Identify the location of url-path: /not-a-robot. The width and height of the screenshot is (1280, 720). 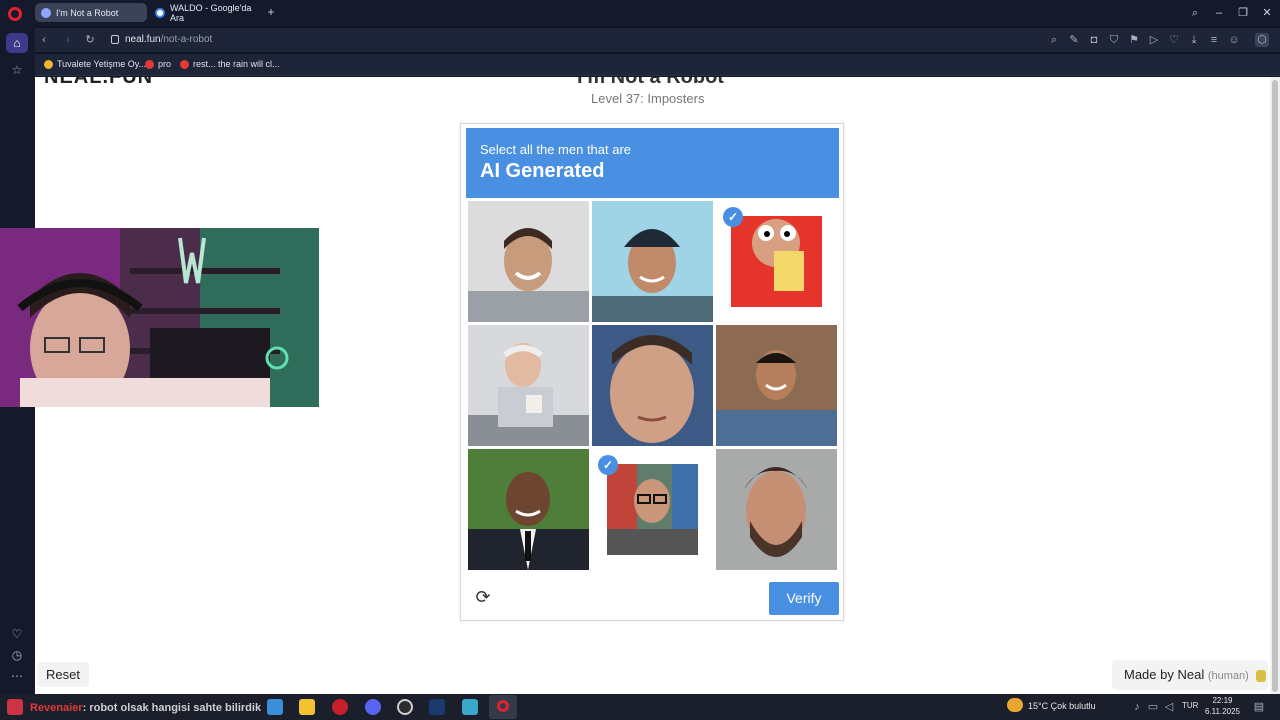
(186, 39).